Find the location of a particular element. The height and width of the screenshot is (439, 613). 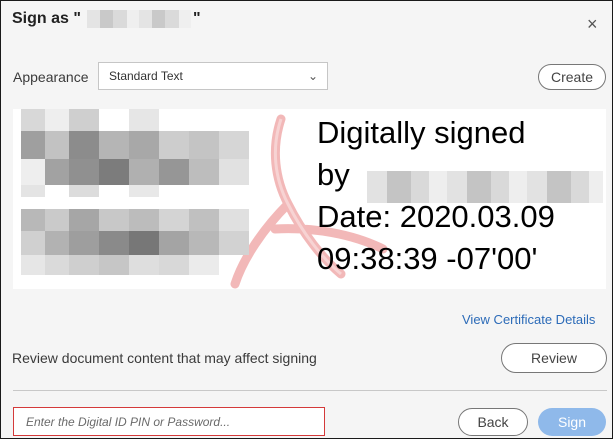

close-icon: × is located at coordinates (592, 24).